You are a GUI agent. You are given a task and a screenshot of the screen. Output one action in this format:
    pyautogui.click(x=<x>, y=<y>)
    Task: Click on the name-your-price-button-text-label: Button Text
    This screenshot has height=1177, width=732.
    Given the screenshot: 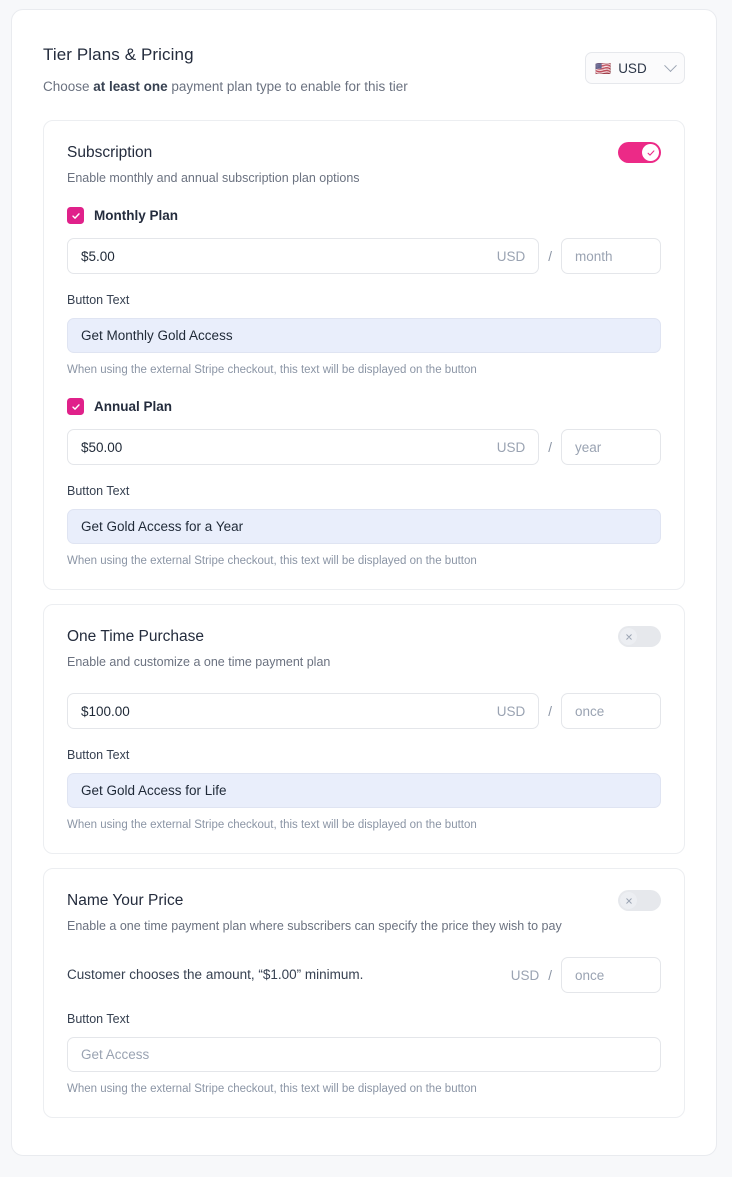 What is the action you would take?
    pyautogui.click(x=98, y=1019)
    